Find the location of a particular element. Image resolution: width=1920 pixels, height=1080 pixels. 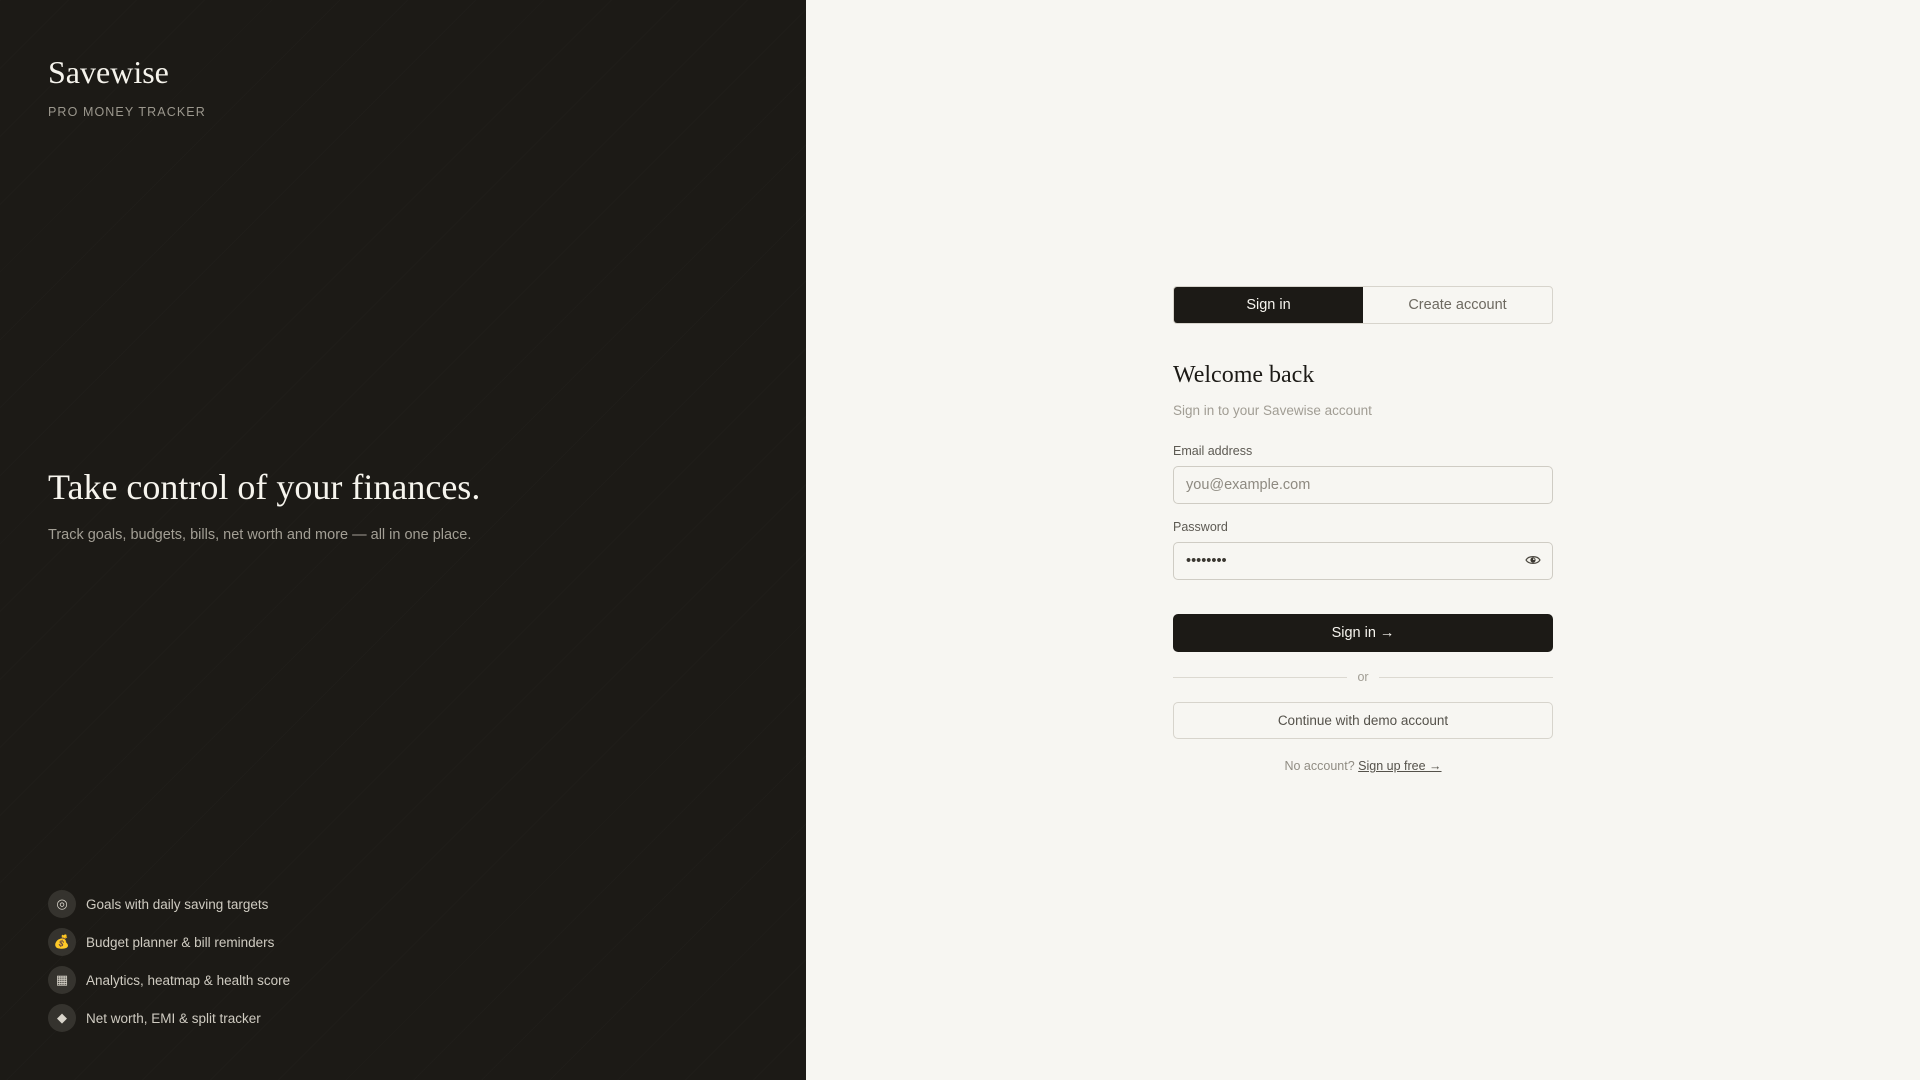

email-field-wrapper is located at coordinates (1363, 485).